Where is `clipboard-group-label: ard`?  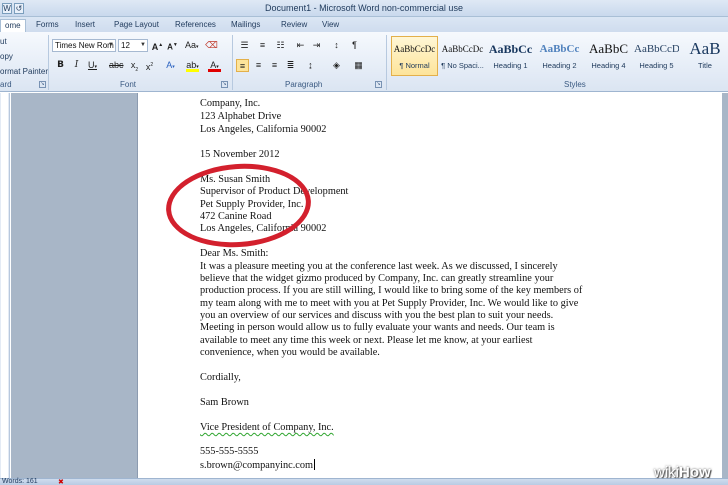 clipboard-group-label: ard is located at coordinates (6, 84).